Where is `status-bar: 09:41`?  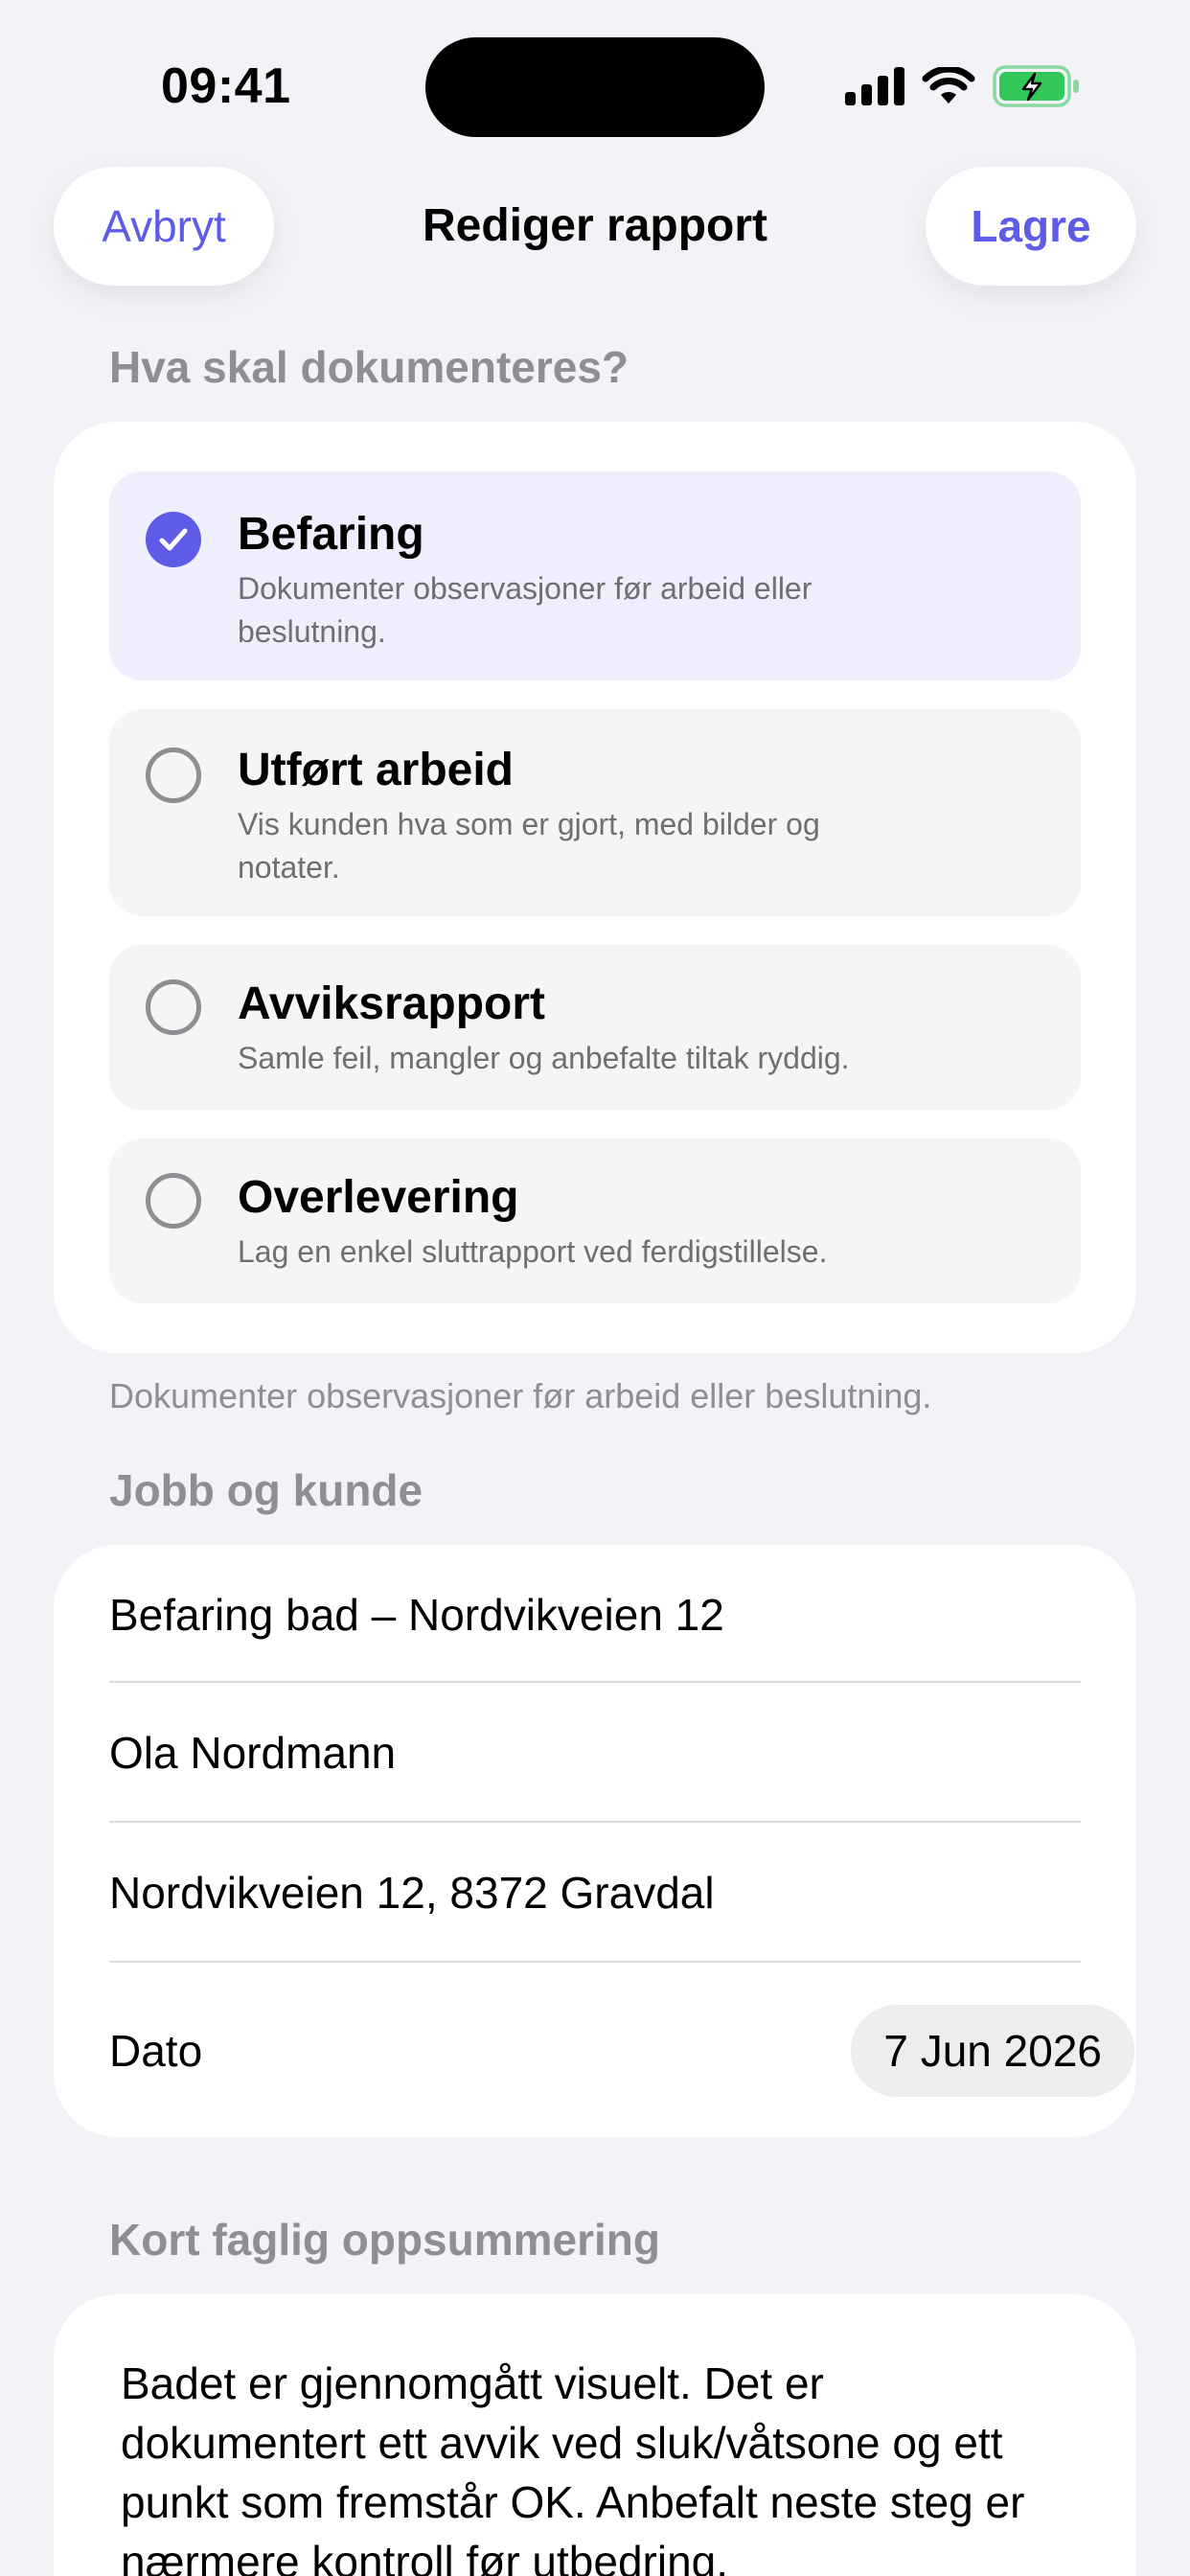 status-bar: 09:41 is located at coordinates (595, 86).